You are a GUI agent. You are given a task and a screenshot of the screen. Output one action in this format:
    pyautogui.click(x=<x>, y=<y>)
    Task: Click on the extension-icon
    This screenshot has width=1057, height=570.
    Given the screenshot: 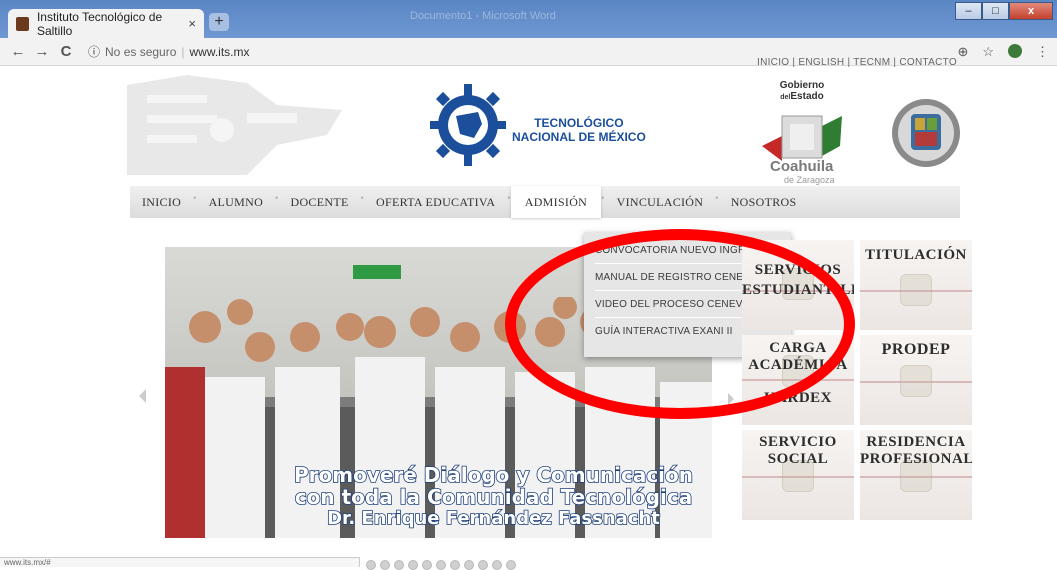 What is the action you would take?
    pyautogui.click(x=1015, y=51)
    